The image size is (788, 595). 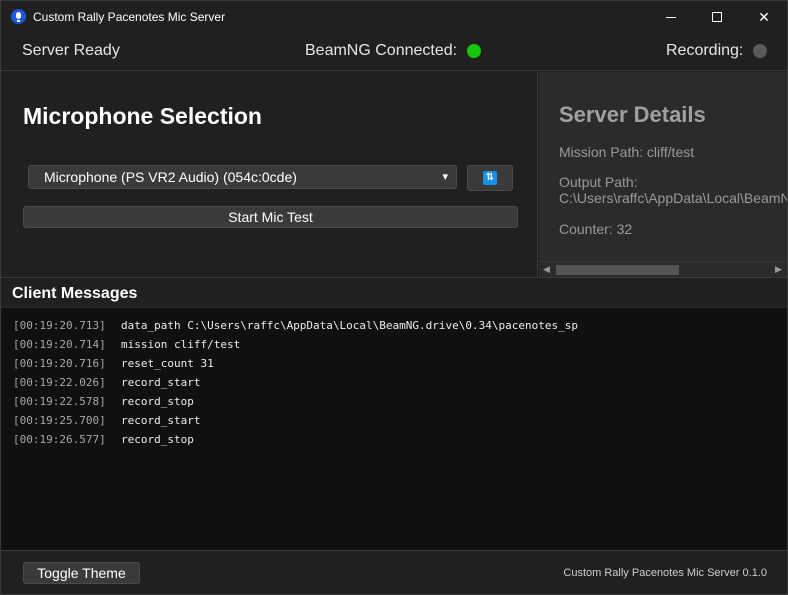 I want to click on refresh-icon: ⇅, so click(x=490, y=178).